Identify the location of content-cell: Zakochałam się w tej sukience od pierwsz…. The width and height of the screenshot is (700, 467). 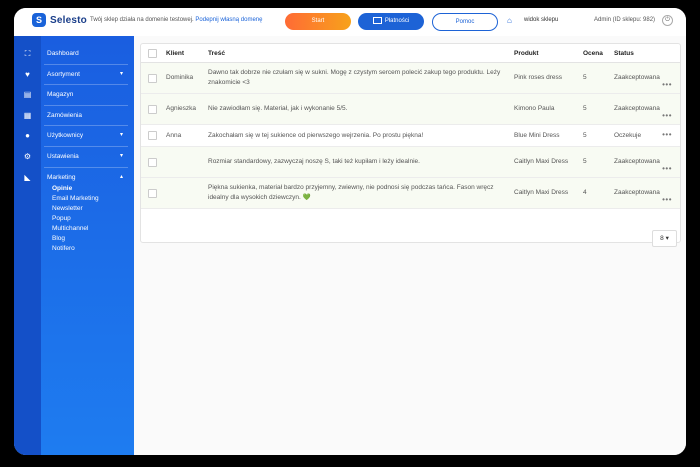
(361, 135).